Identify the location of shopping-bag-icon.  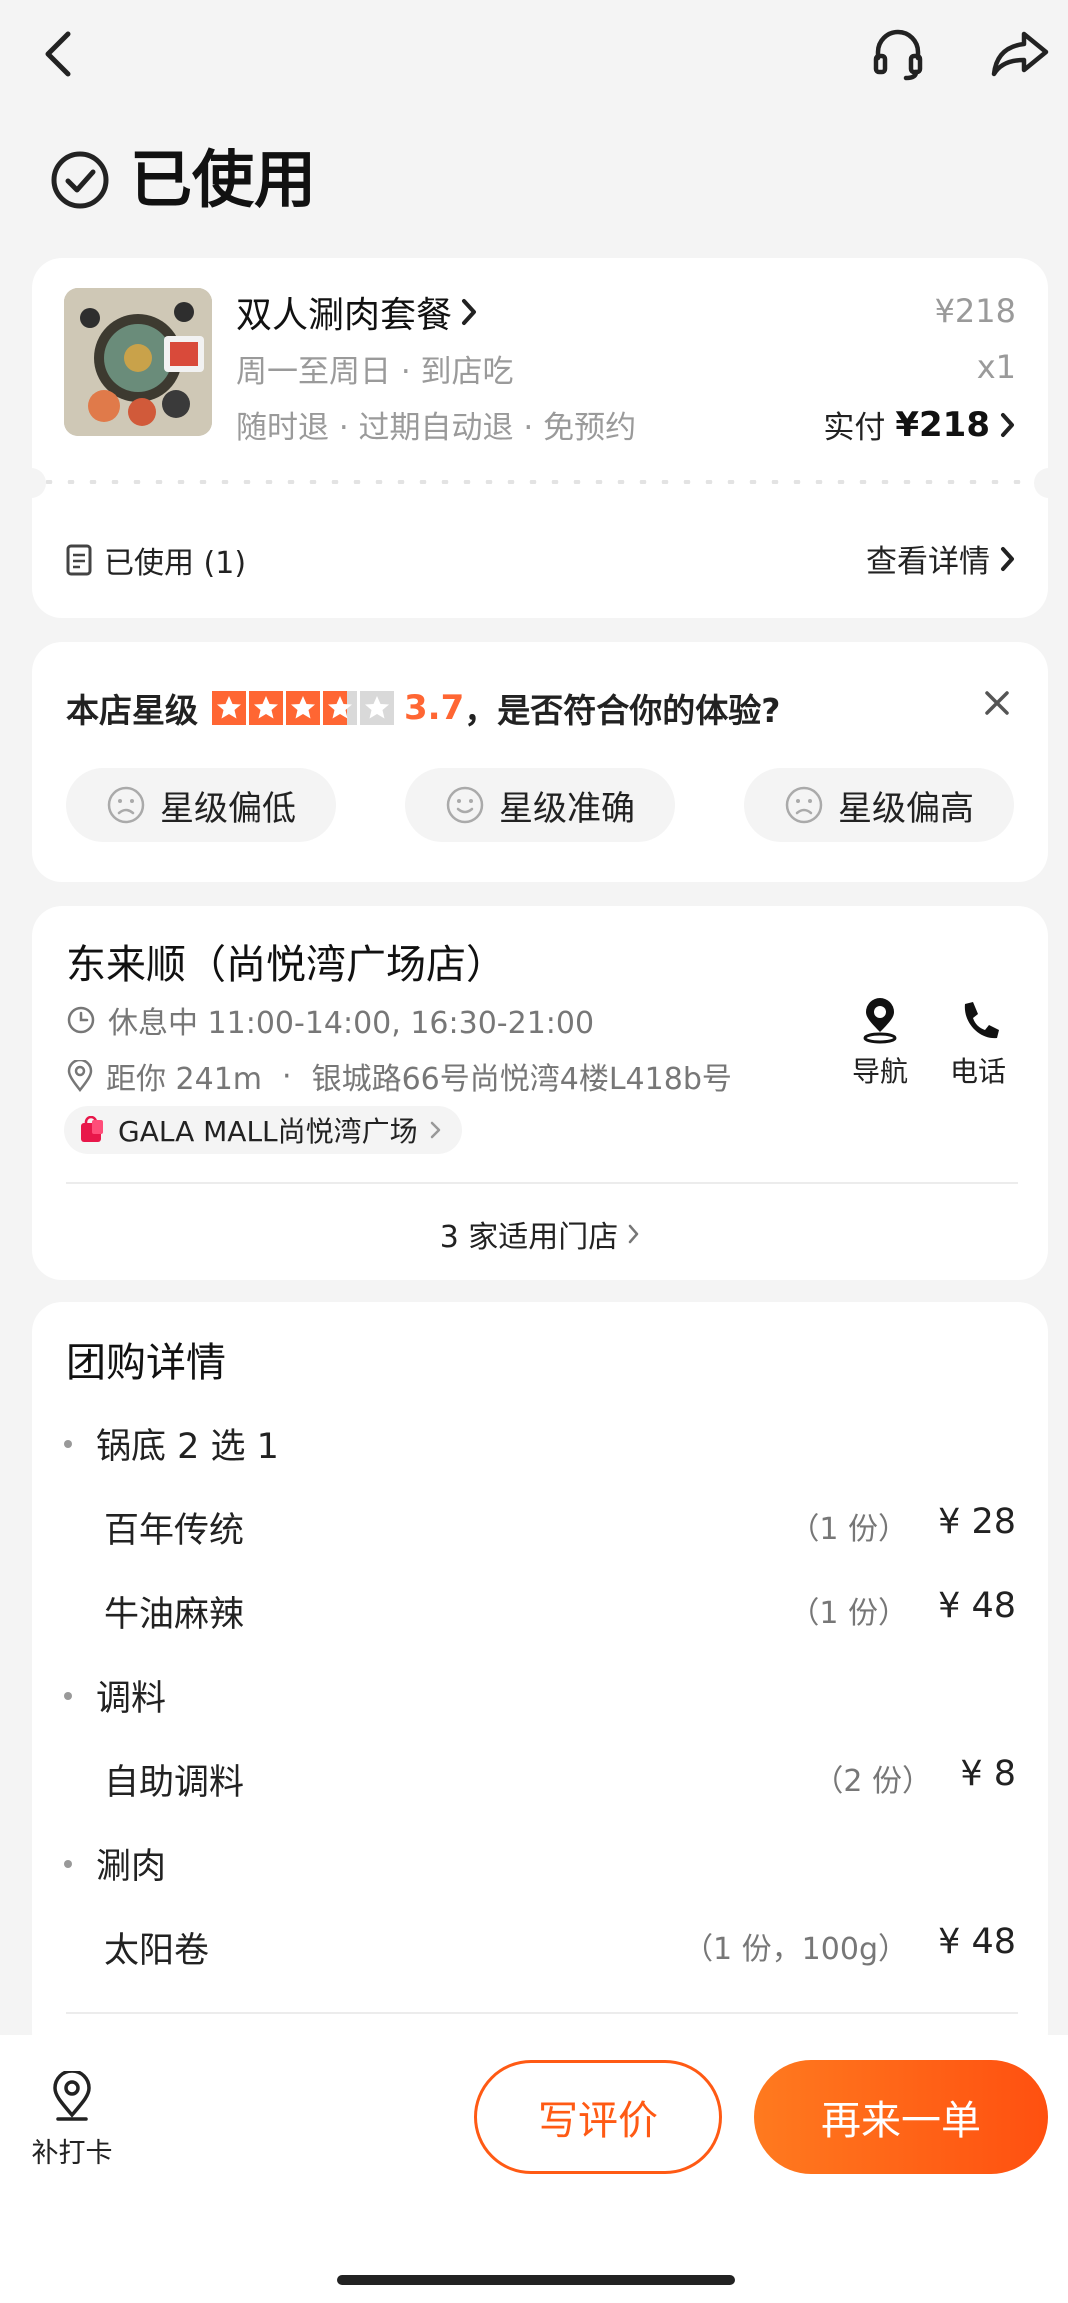
(92, 1130).